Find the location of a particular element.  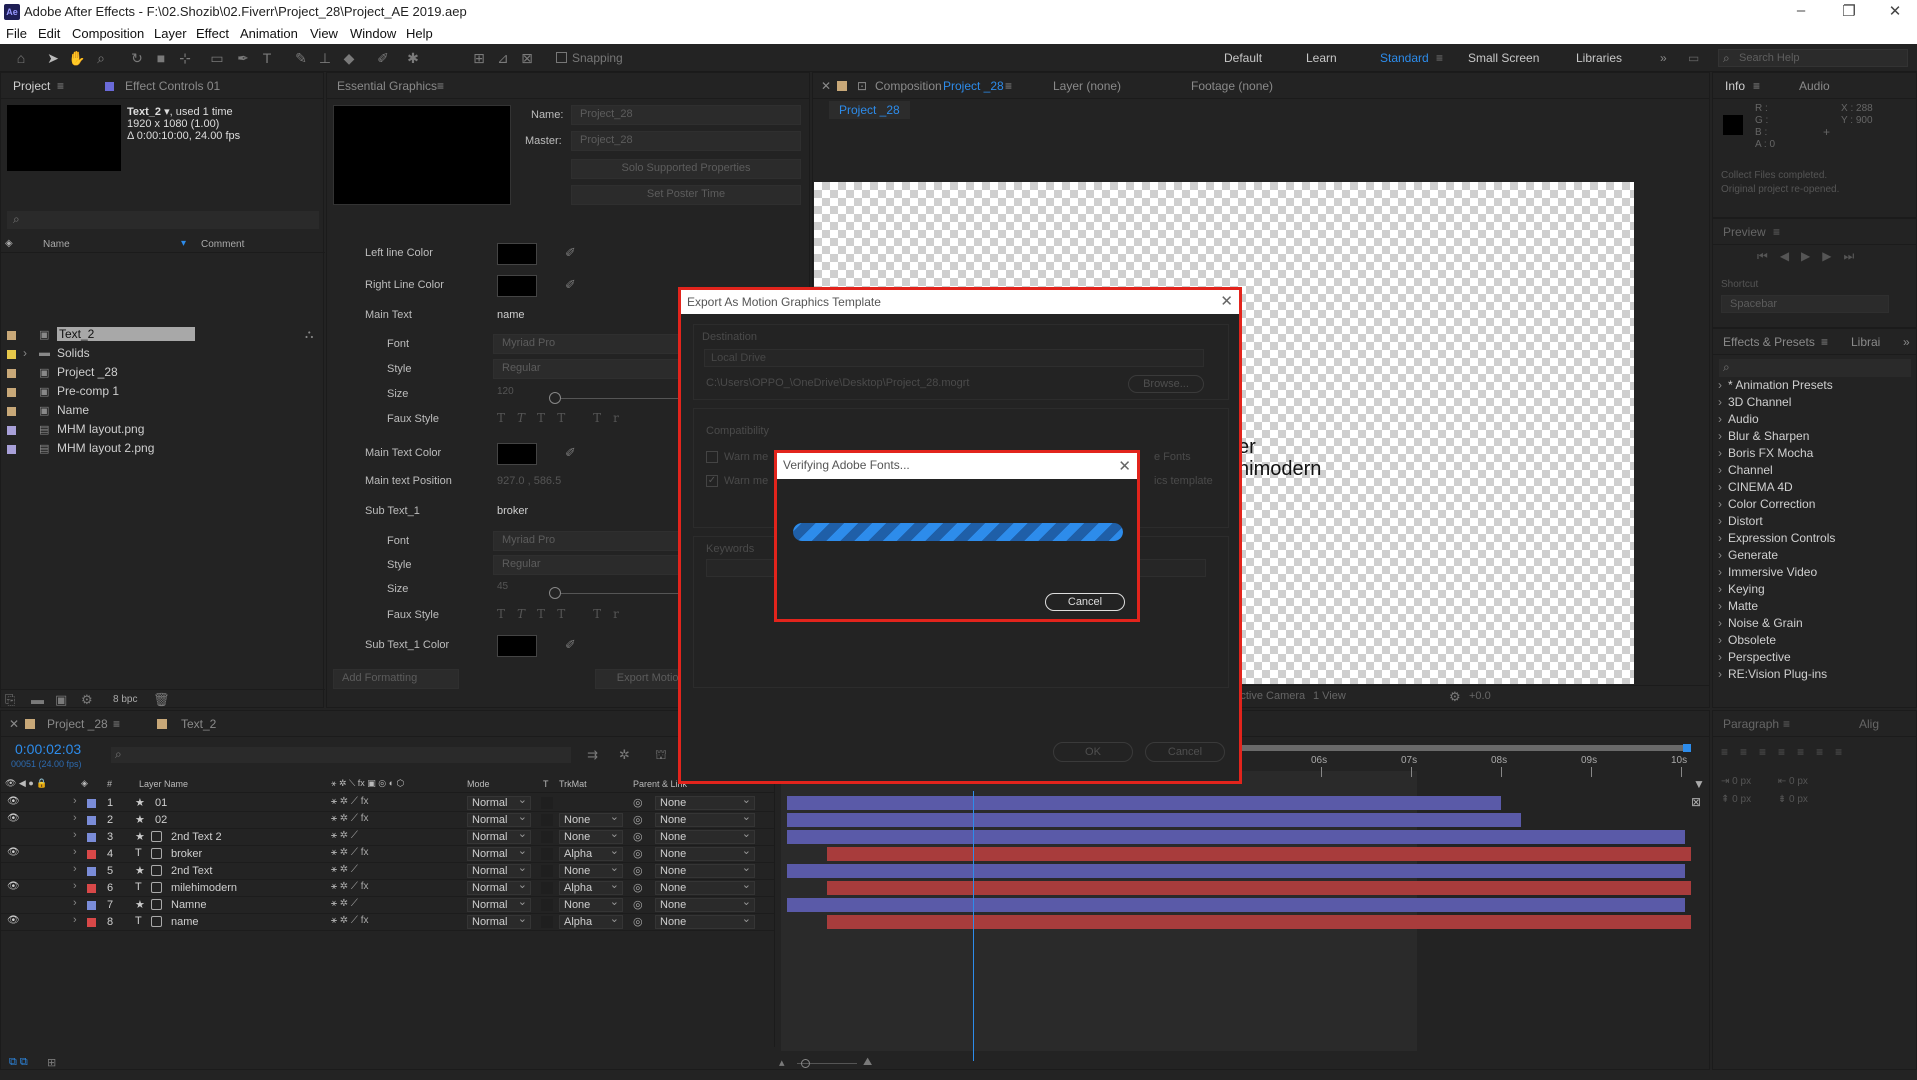

snapping-checkbox is located at coordinates (561, 57).